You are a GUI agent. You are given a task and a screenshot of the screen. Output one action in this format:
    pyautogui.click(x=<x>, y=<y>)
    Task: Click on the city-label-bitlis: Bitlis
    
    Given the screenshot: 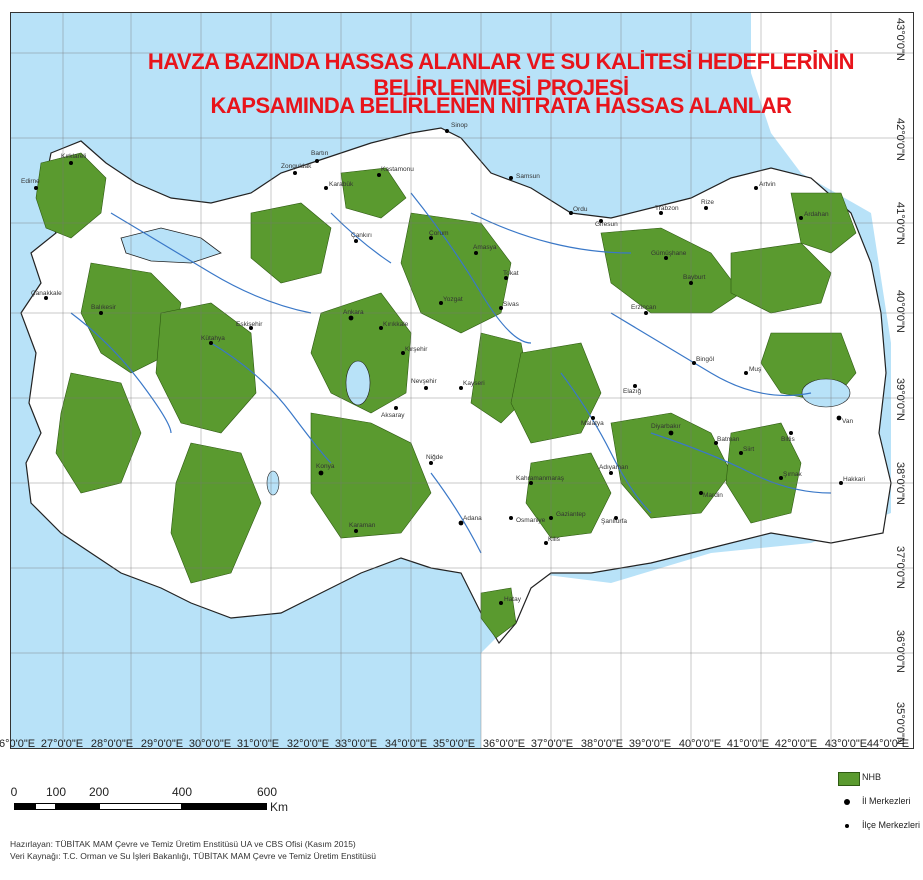 What is the action you would take?
    pyautogui.click(x=788, y=439)
    